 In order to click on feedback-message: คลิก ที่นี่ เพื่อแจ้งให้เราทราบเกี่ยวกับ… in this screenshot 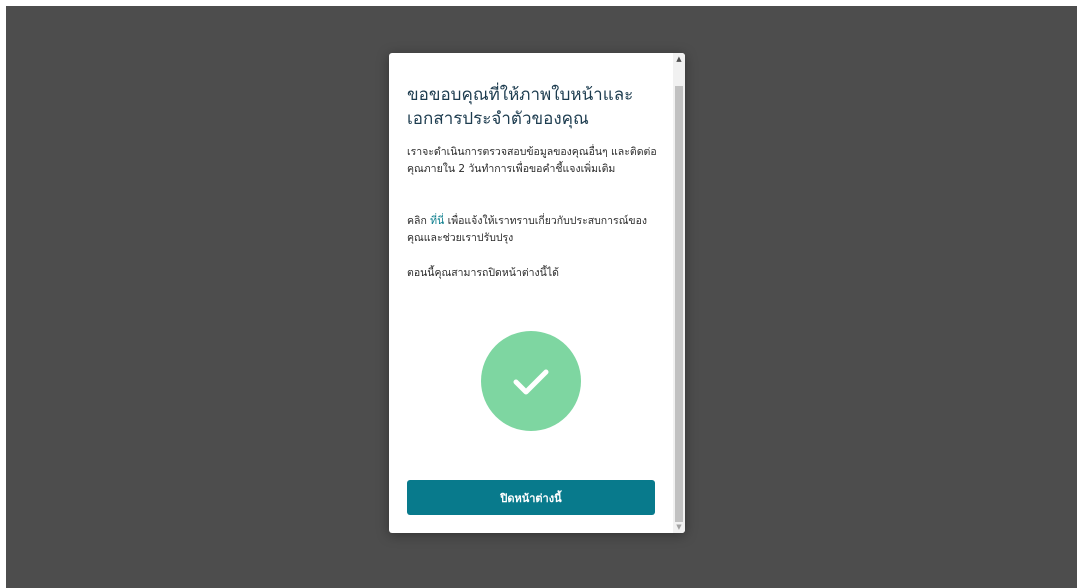, I will do `click(534, 230)`.